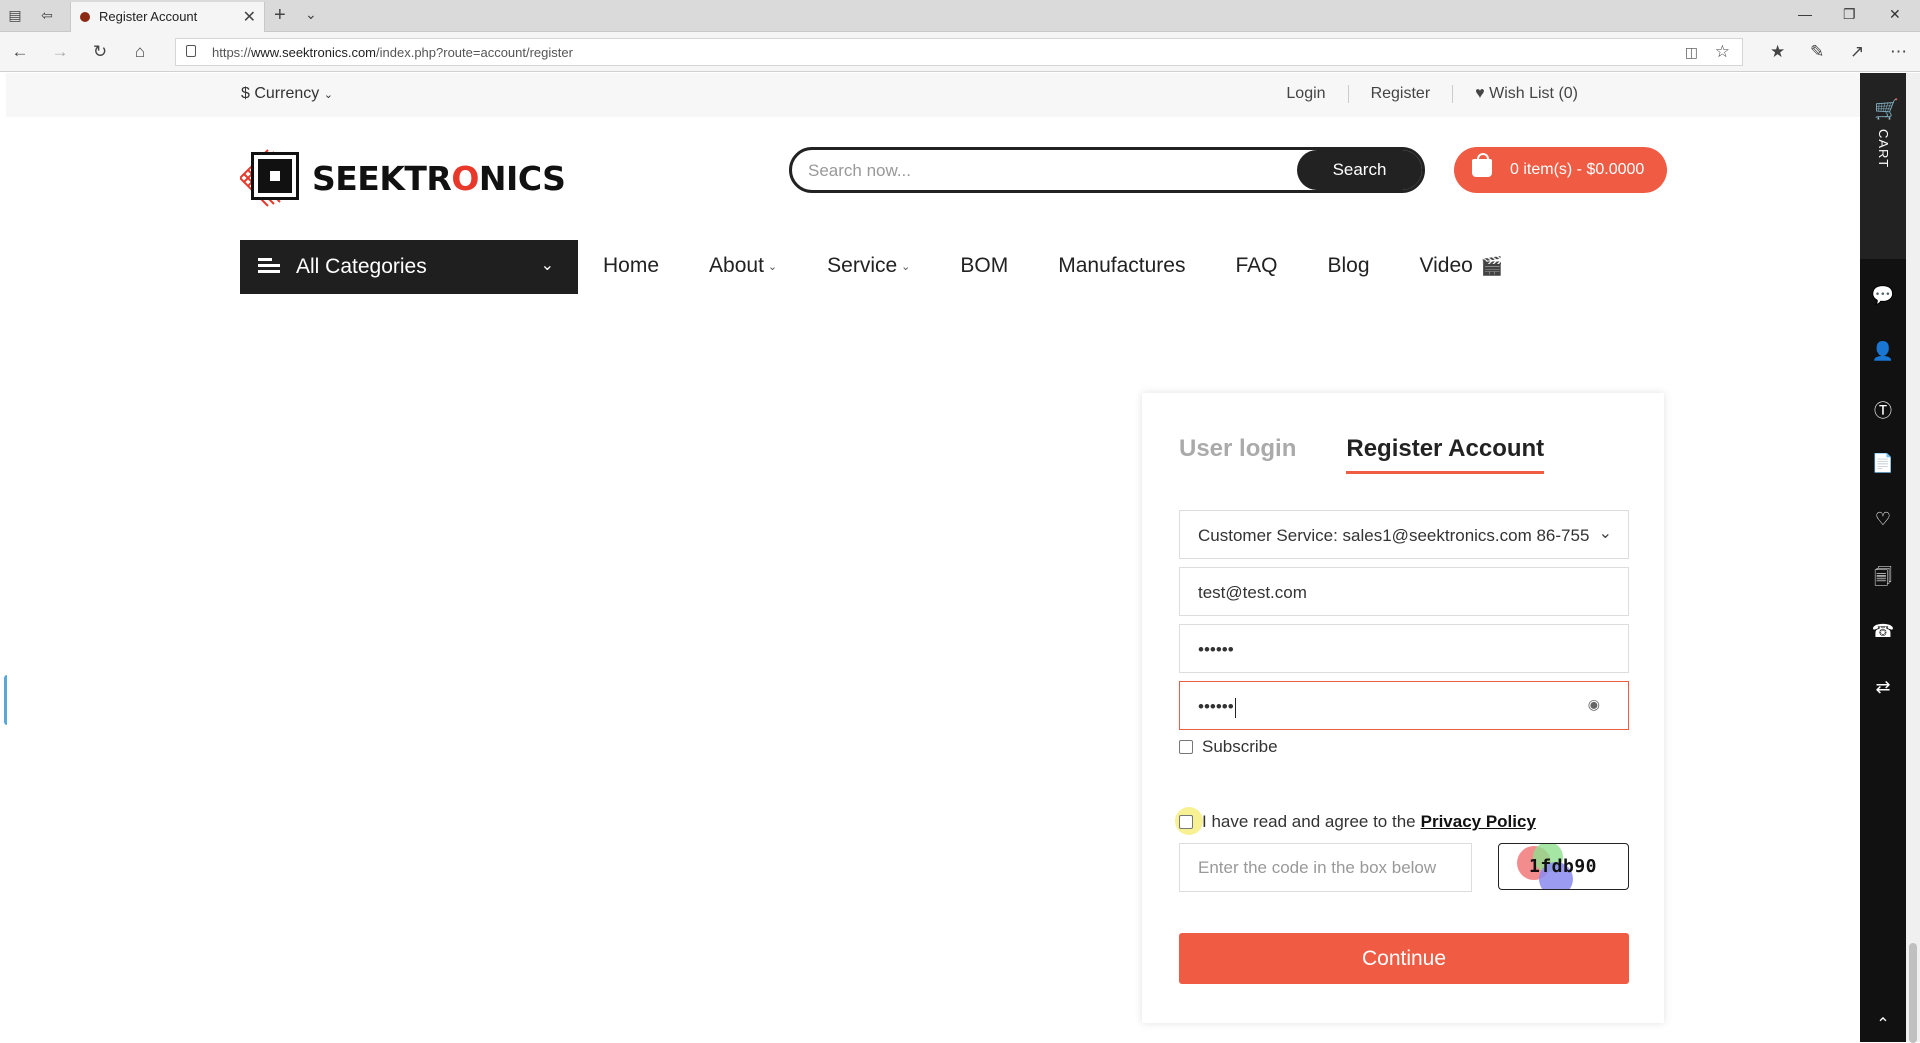  I want to click on password-field: ••••••, so click(1404, 648).